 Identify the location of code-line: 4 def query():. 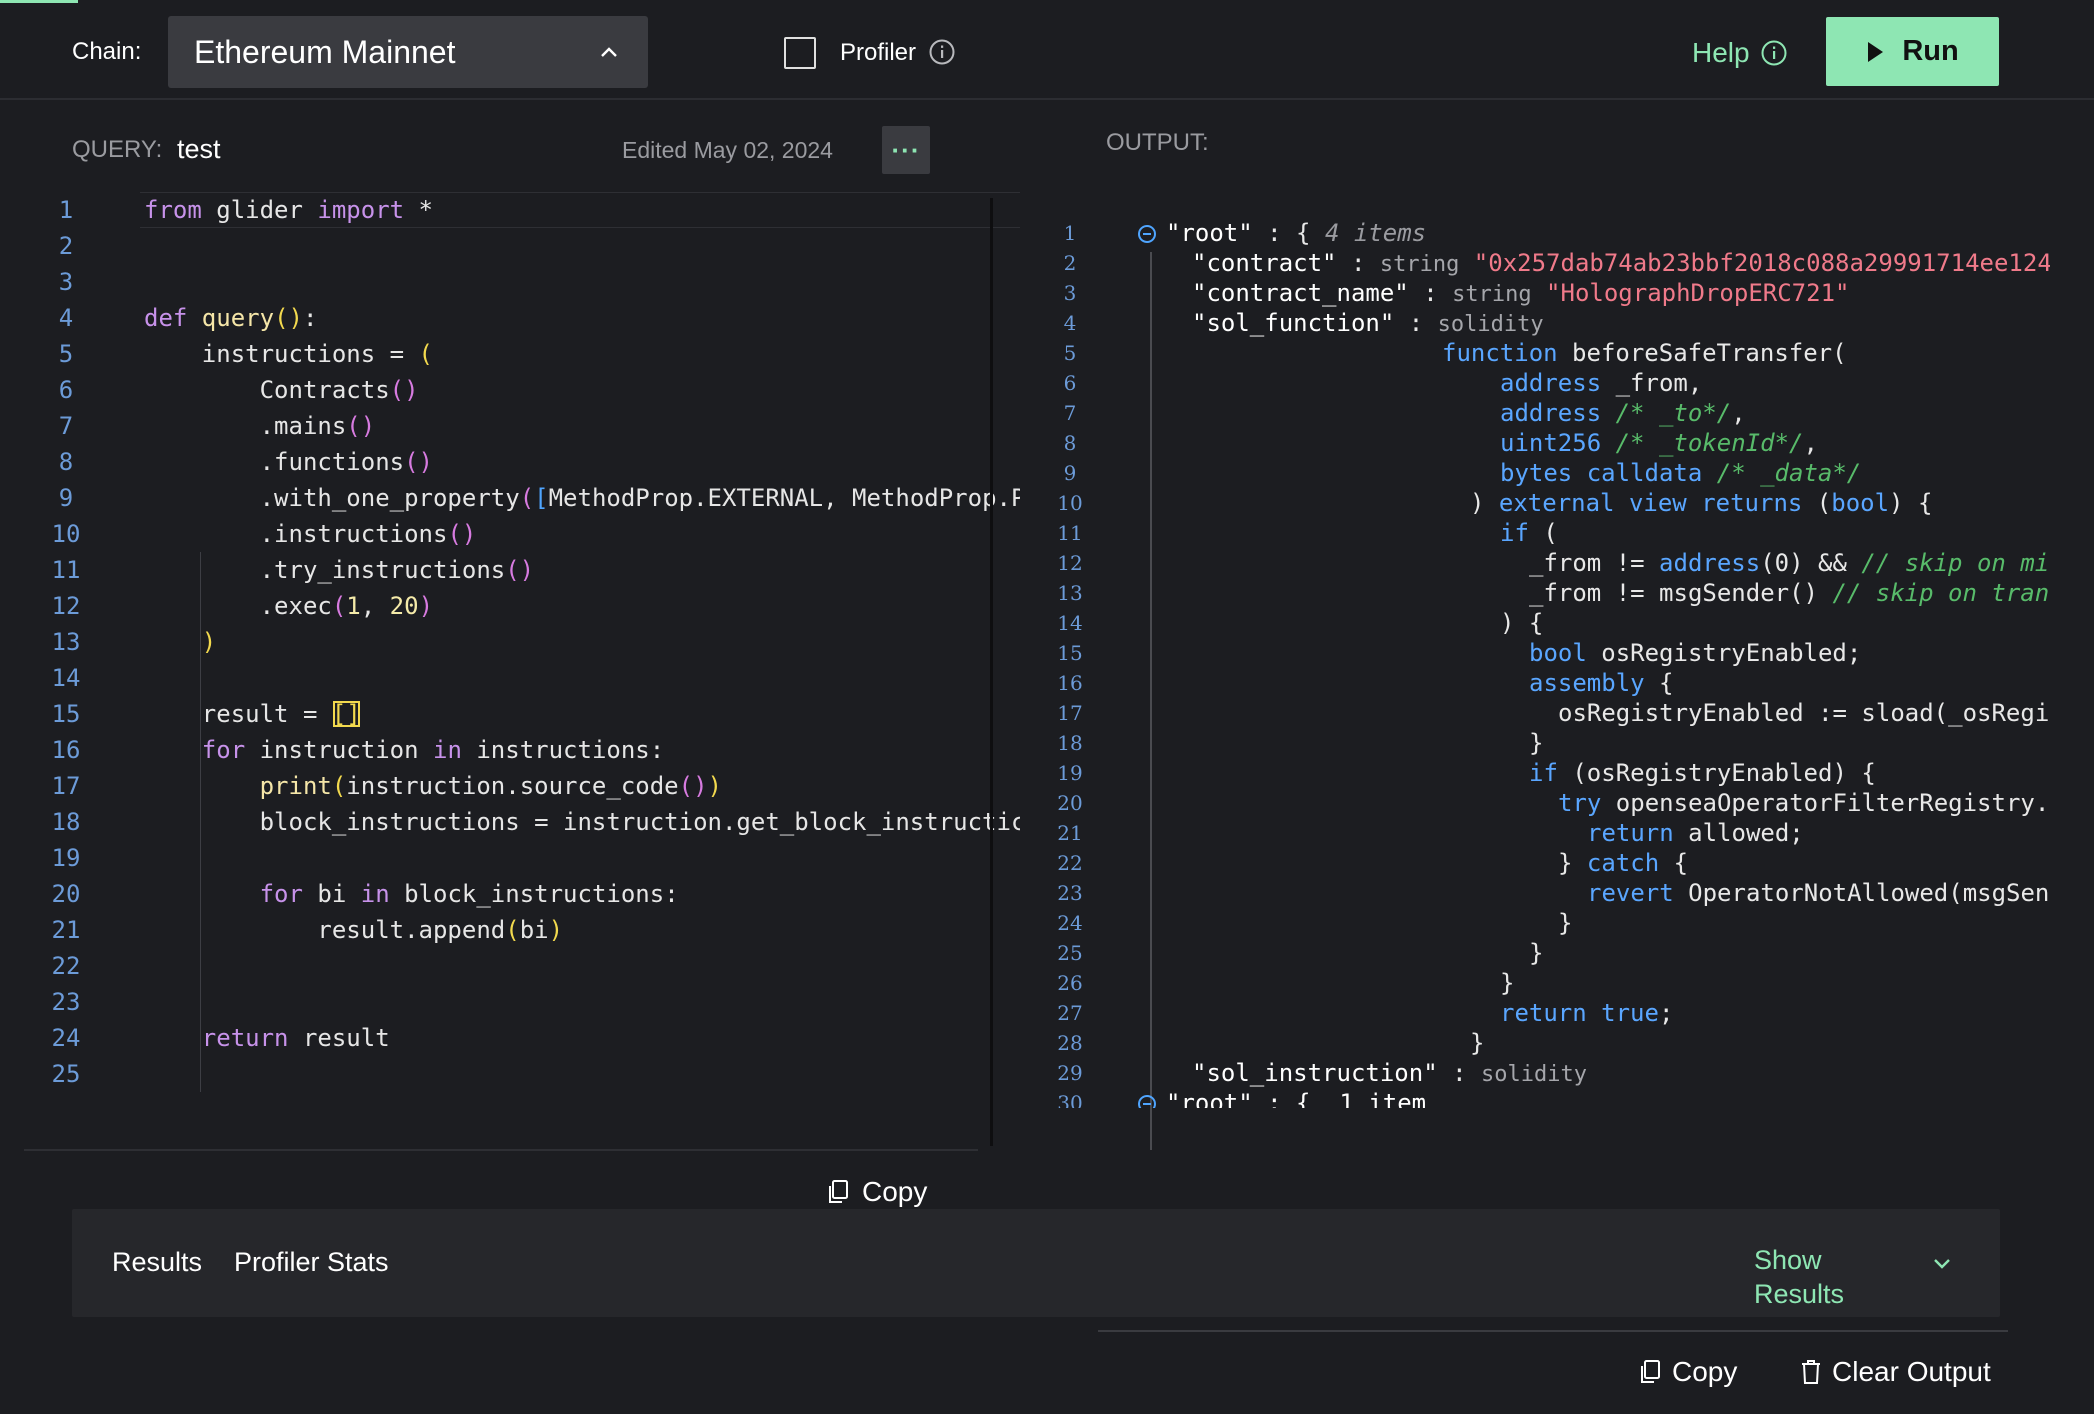
(188, 318).